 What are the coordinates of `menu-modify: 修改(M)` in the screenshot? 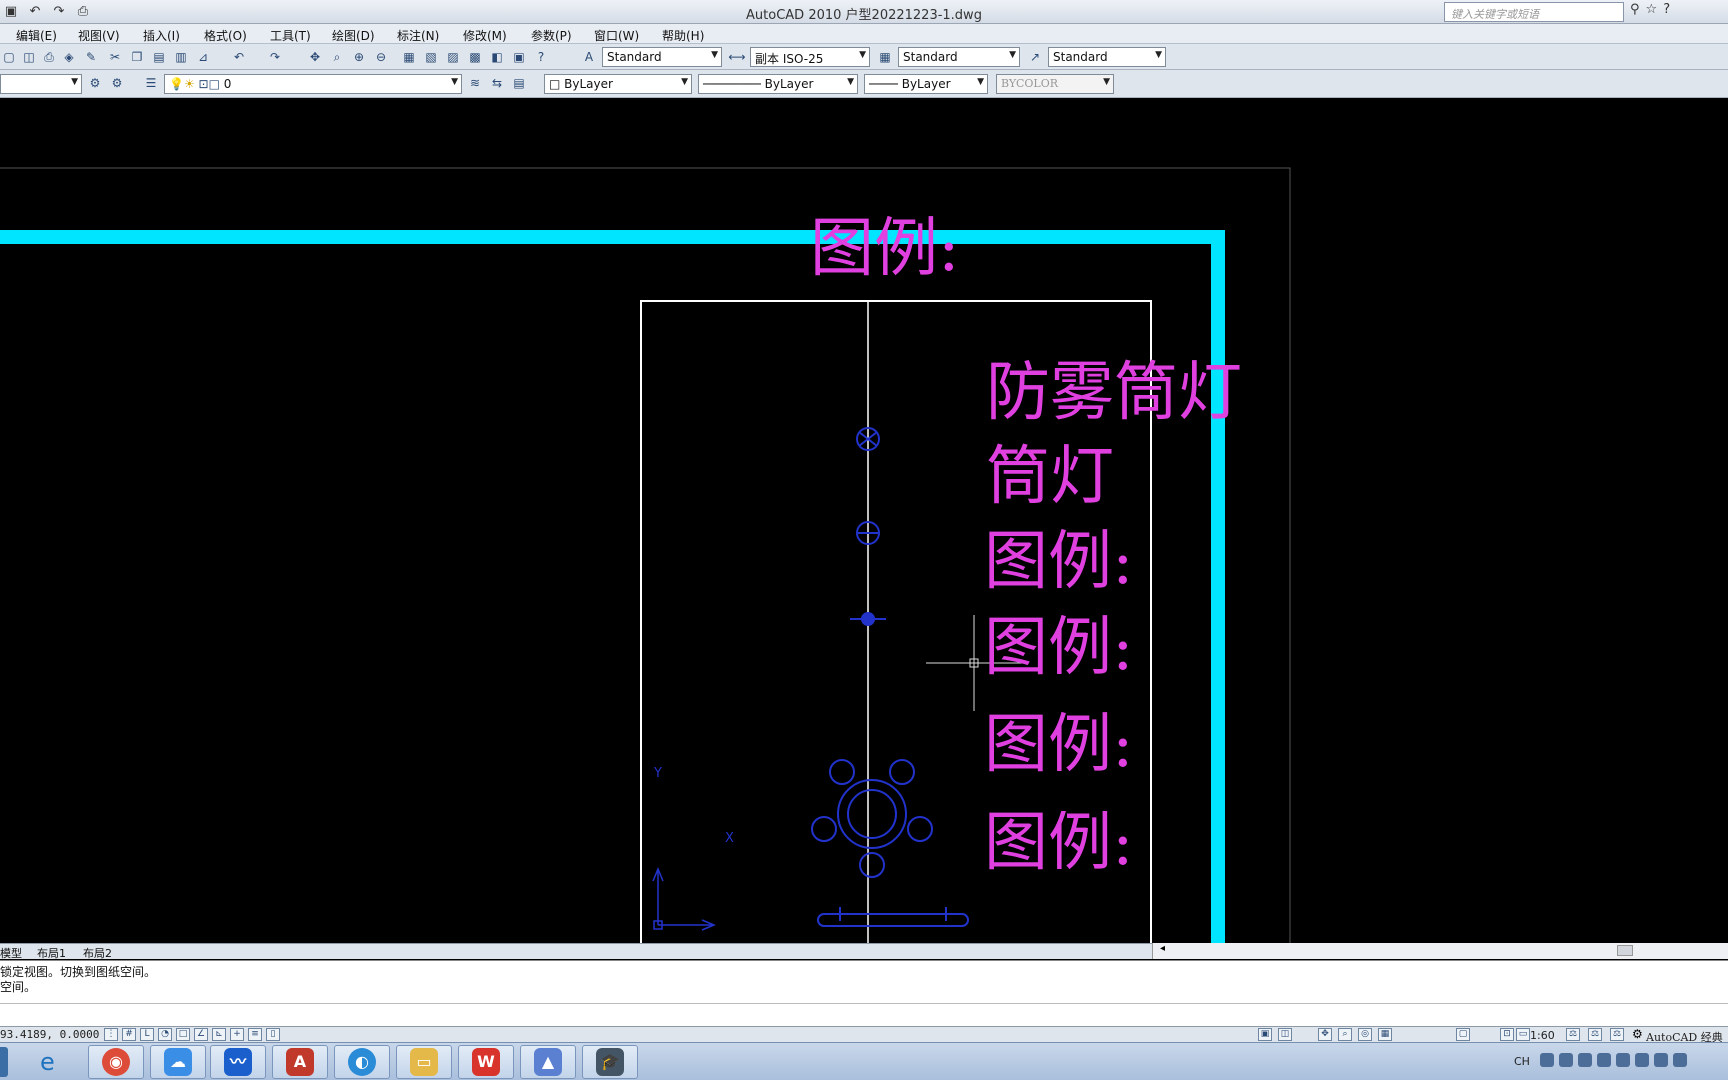 It's located at (485, 35).